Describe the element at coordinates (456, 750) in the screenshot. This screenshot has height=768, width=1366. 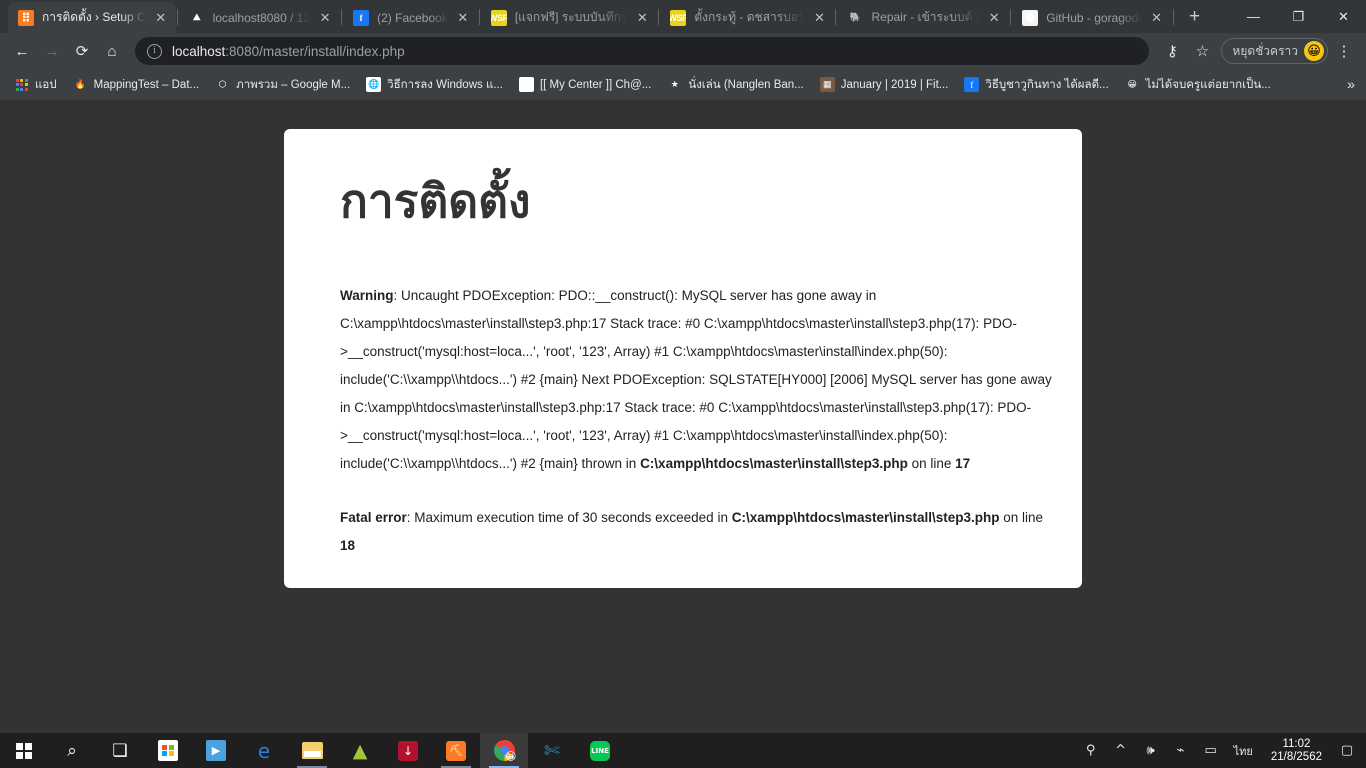
I see `xampp-control-panel-button: ⛏` at that location.